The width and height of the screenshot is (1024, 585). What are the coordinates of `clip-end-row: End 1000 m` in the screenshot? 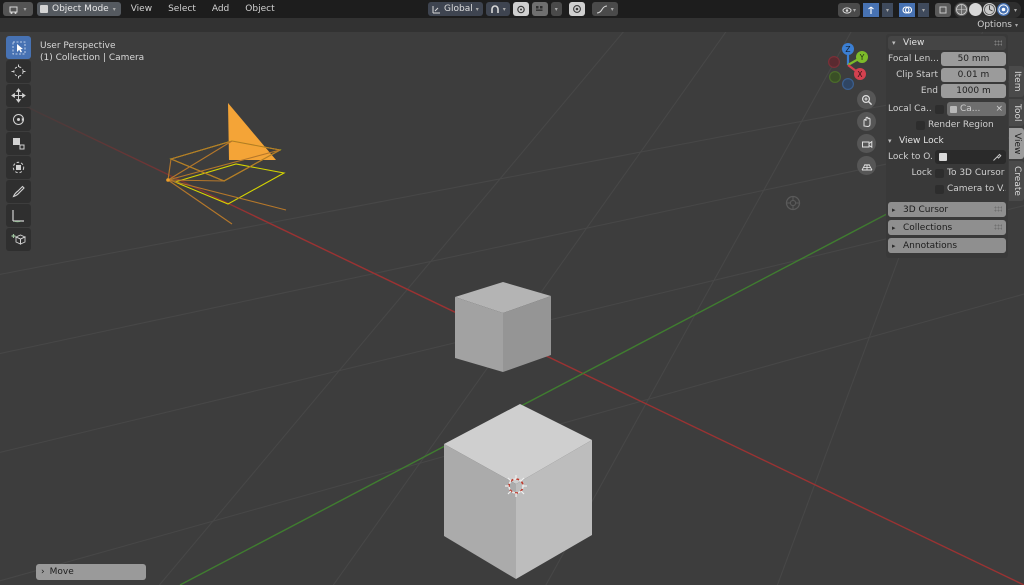 It's located at (947, 91).